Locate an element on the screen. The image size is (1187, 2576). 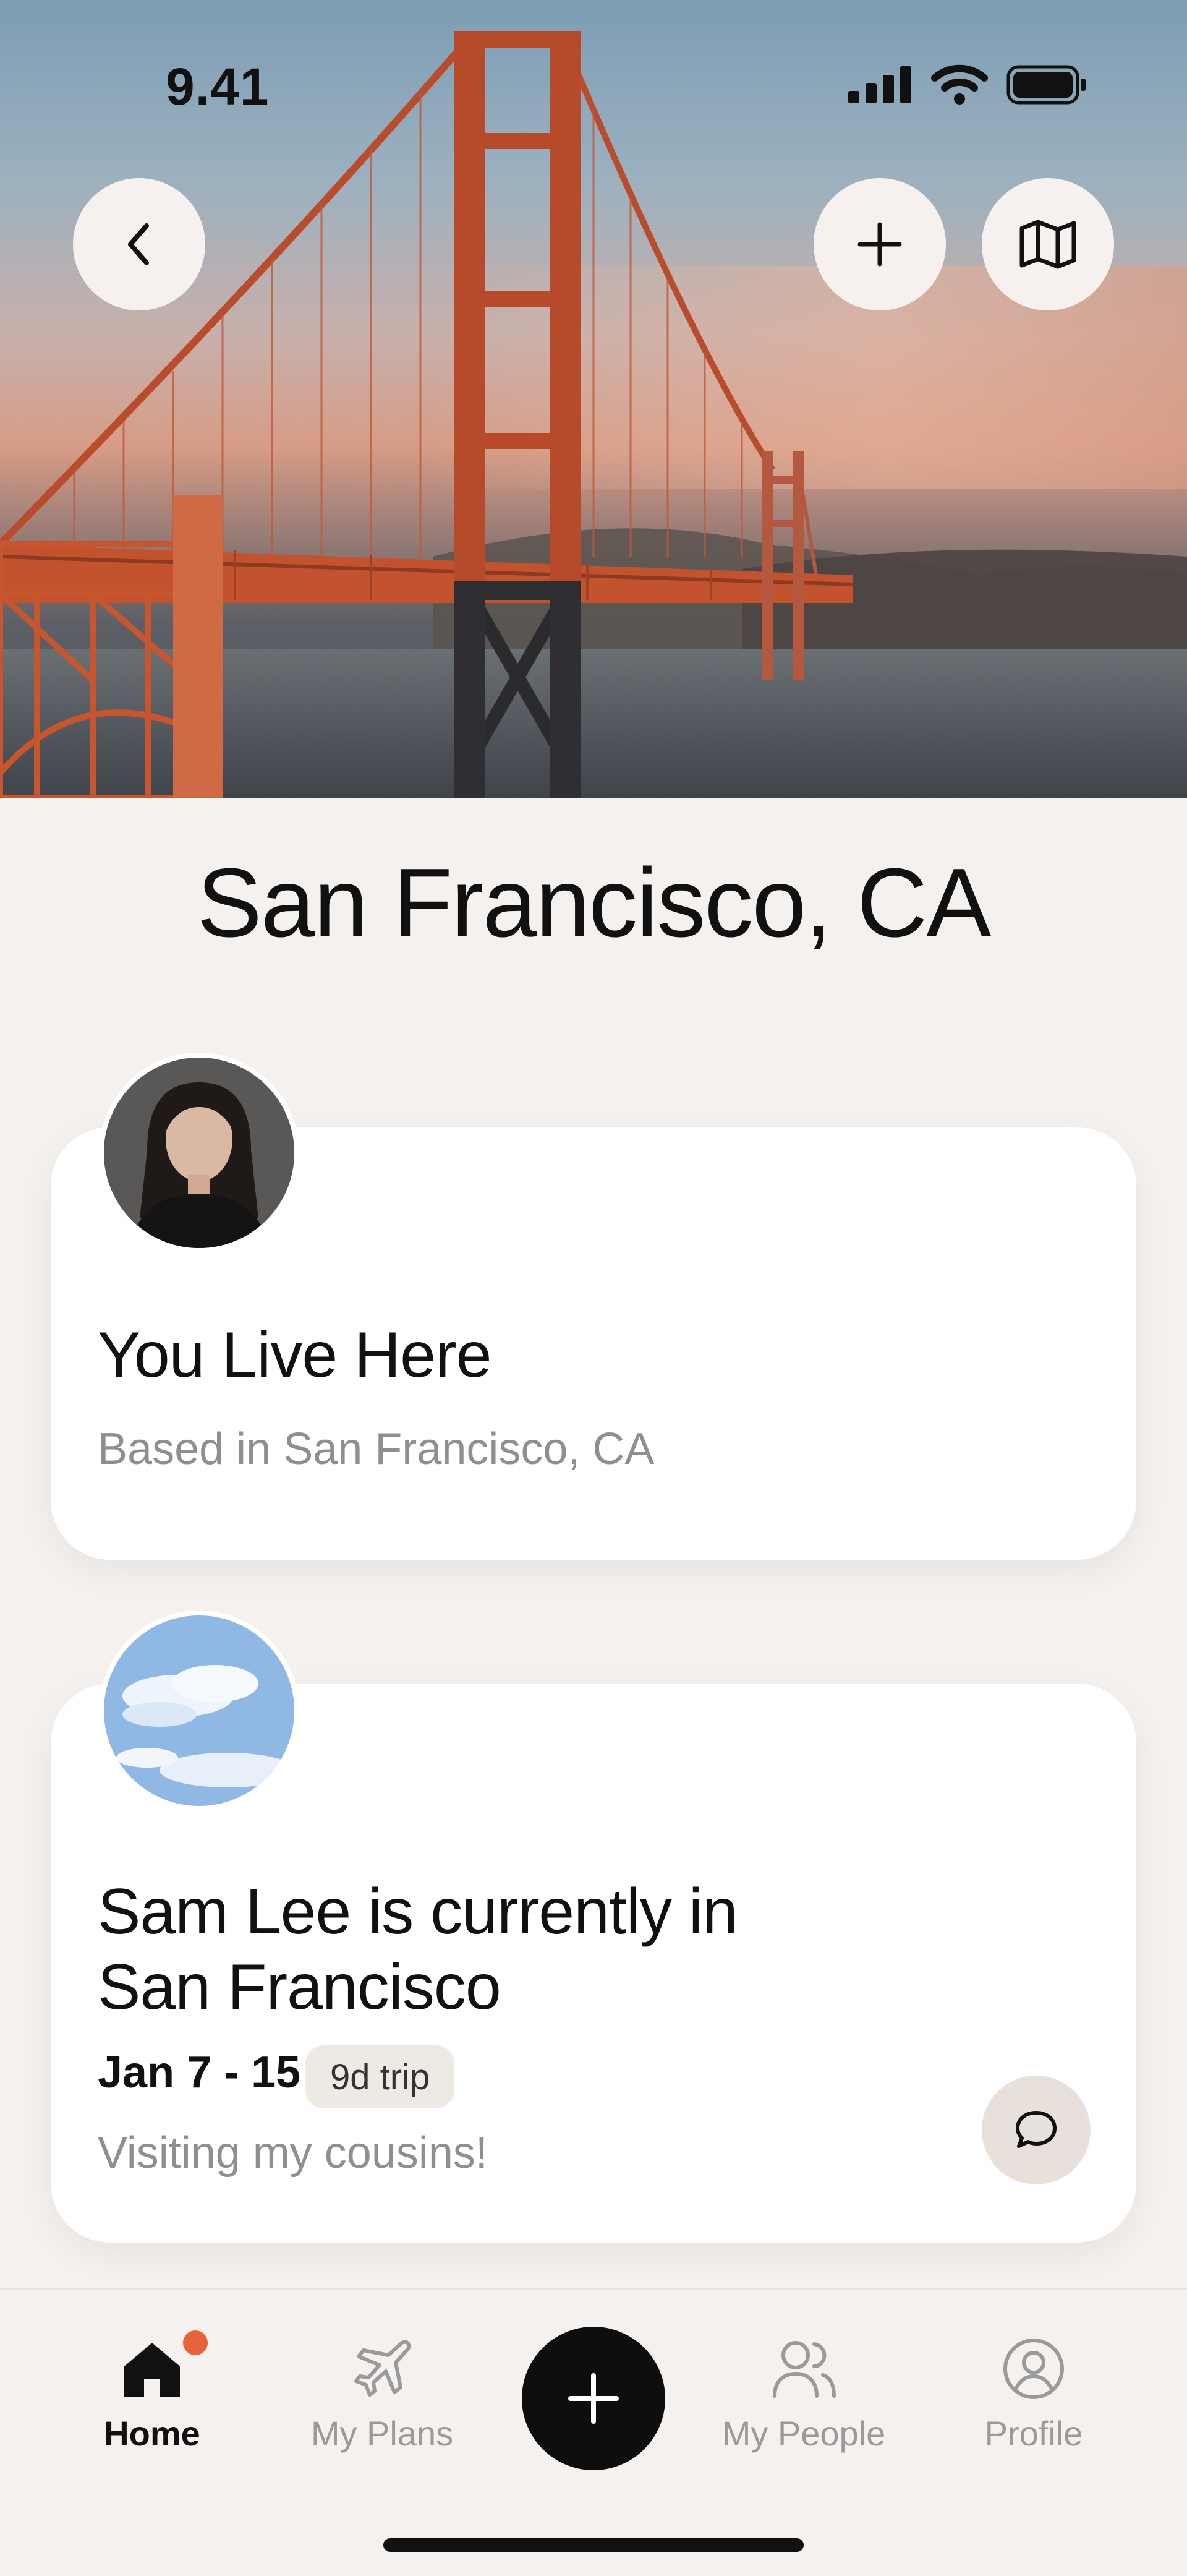
chevron-left-icon is located at coordinates (139, 244).